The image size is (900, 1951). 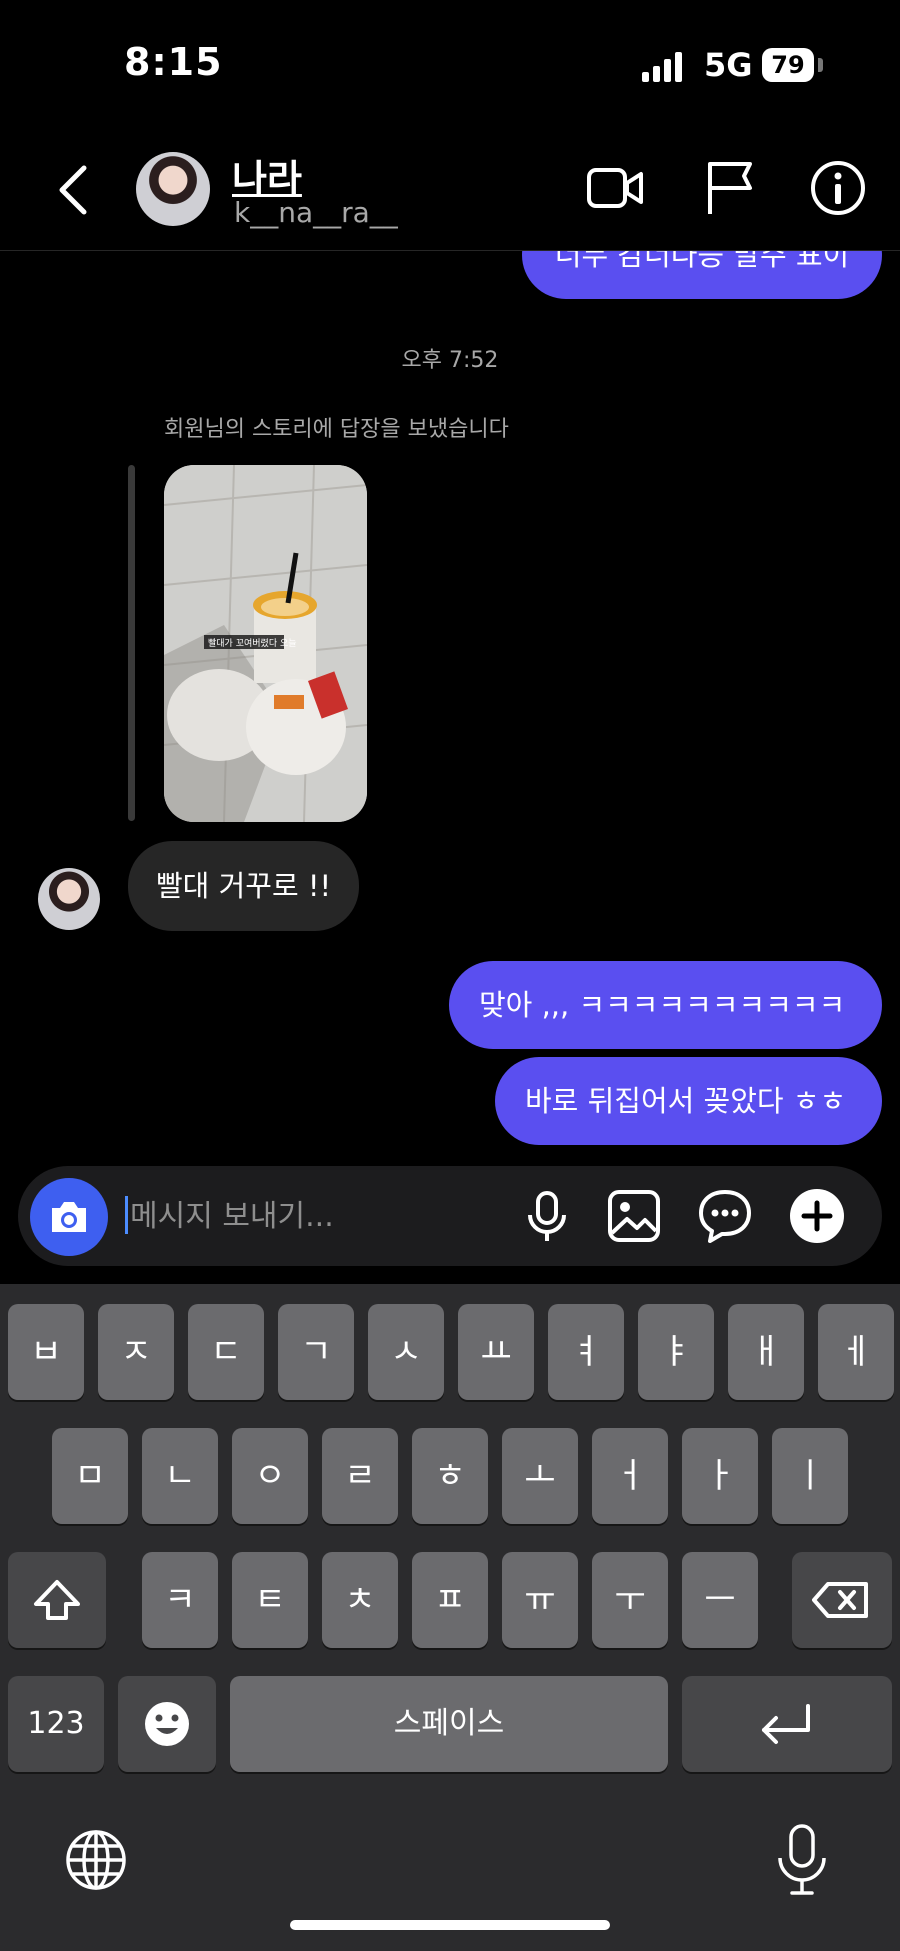 What do you see at coordinates (450, 1925) in the screenshot?
I see `home-indicator` at bounding box center [450, 1925].